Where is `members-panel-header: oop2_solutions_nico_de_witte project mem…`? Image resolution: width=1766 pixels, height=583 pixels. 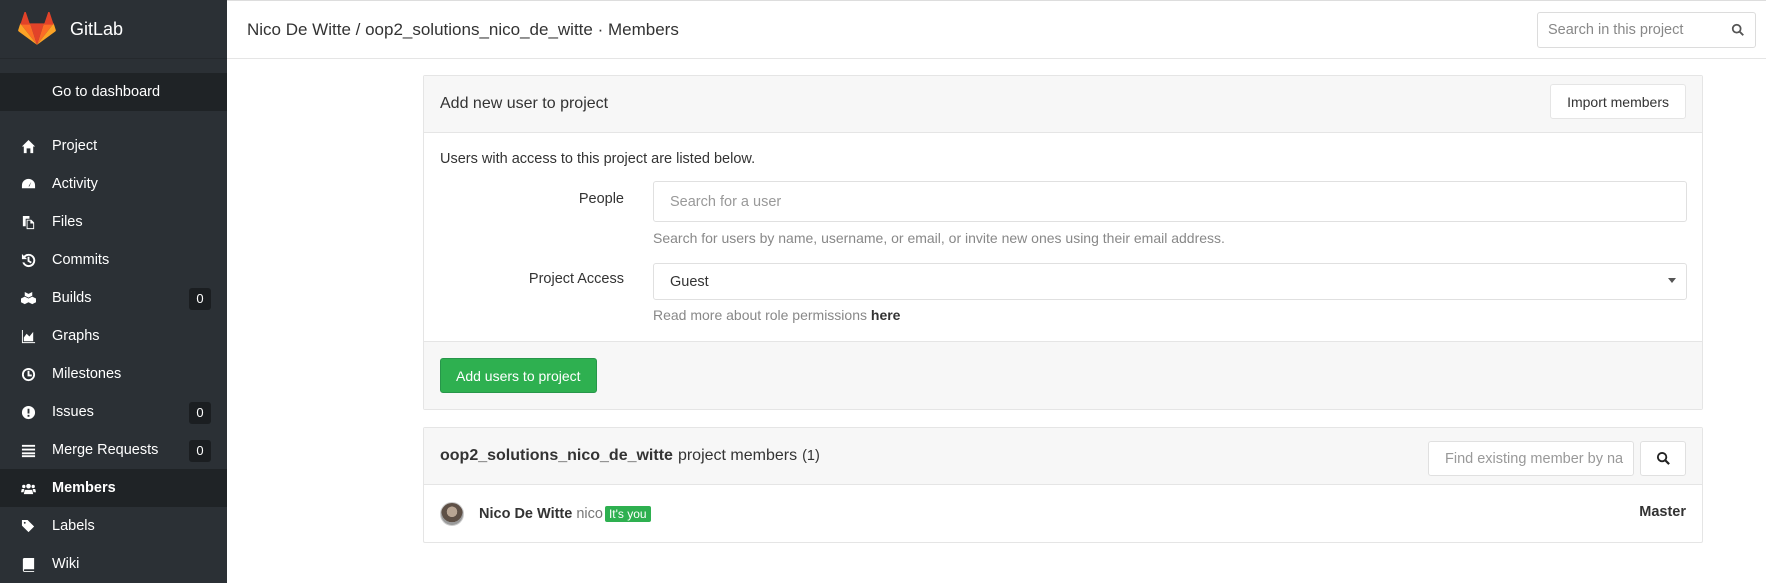 members-panel-header: oop2_solutions_nico_de_witte project mem… is located at coordinates (1063, 456).